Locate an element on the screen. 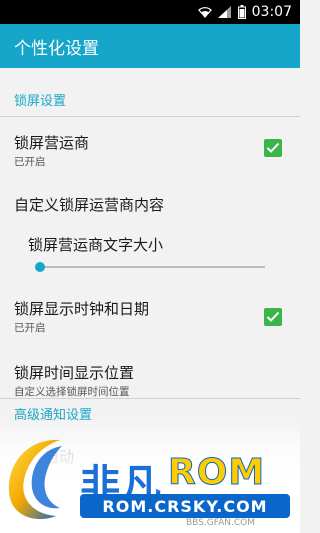  page-title: 个性化设置 is located at coordinates (56, 48).